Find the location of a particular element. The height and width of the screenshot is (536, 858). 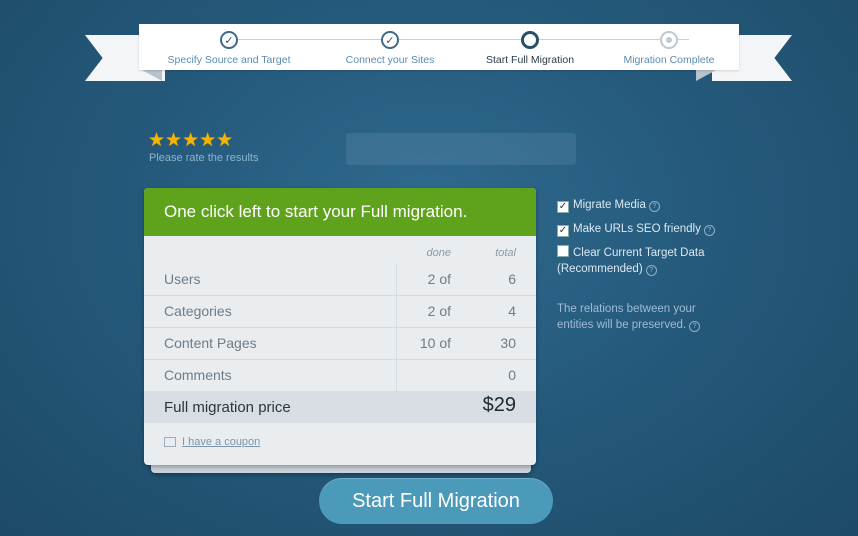

option-clear-target-data: Clear Current Target Data (Recommended)? is located at coordinates (642, 261).